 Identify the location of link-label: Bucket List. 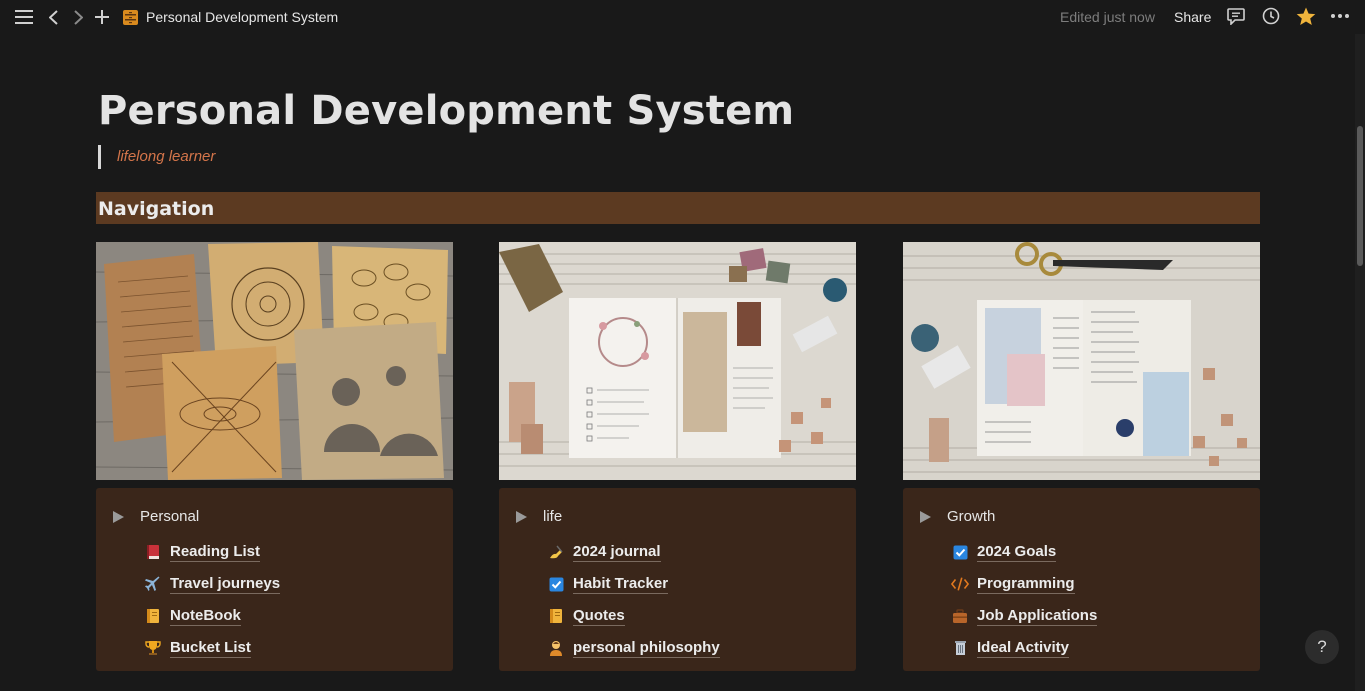
(210, 648).